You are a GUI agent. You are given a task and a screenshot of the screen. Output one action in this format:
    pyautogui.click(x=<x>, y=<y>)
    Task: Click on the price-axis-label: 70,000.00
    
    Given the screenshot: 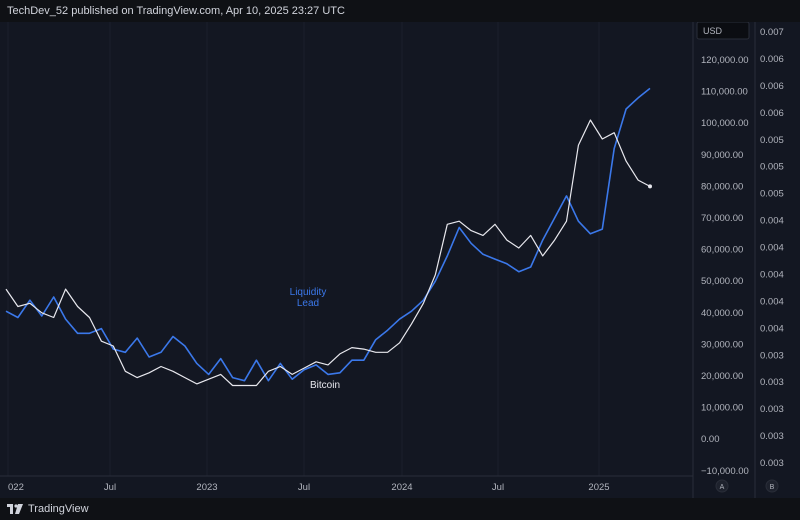 What is the action you would take?
    pyautogui.click(x=722, y=218)
    